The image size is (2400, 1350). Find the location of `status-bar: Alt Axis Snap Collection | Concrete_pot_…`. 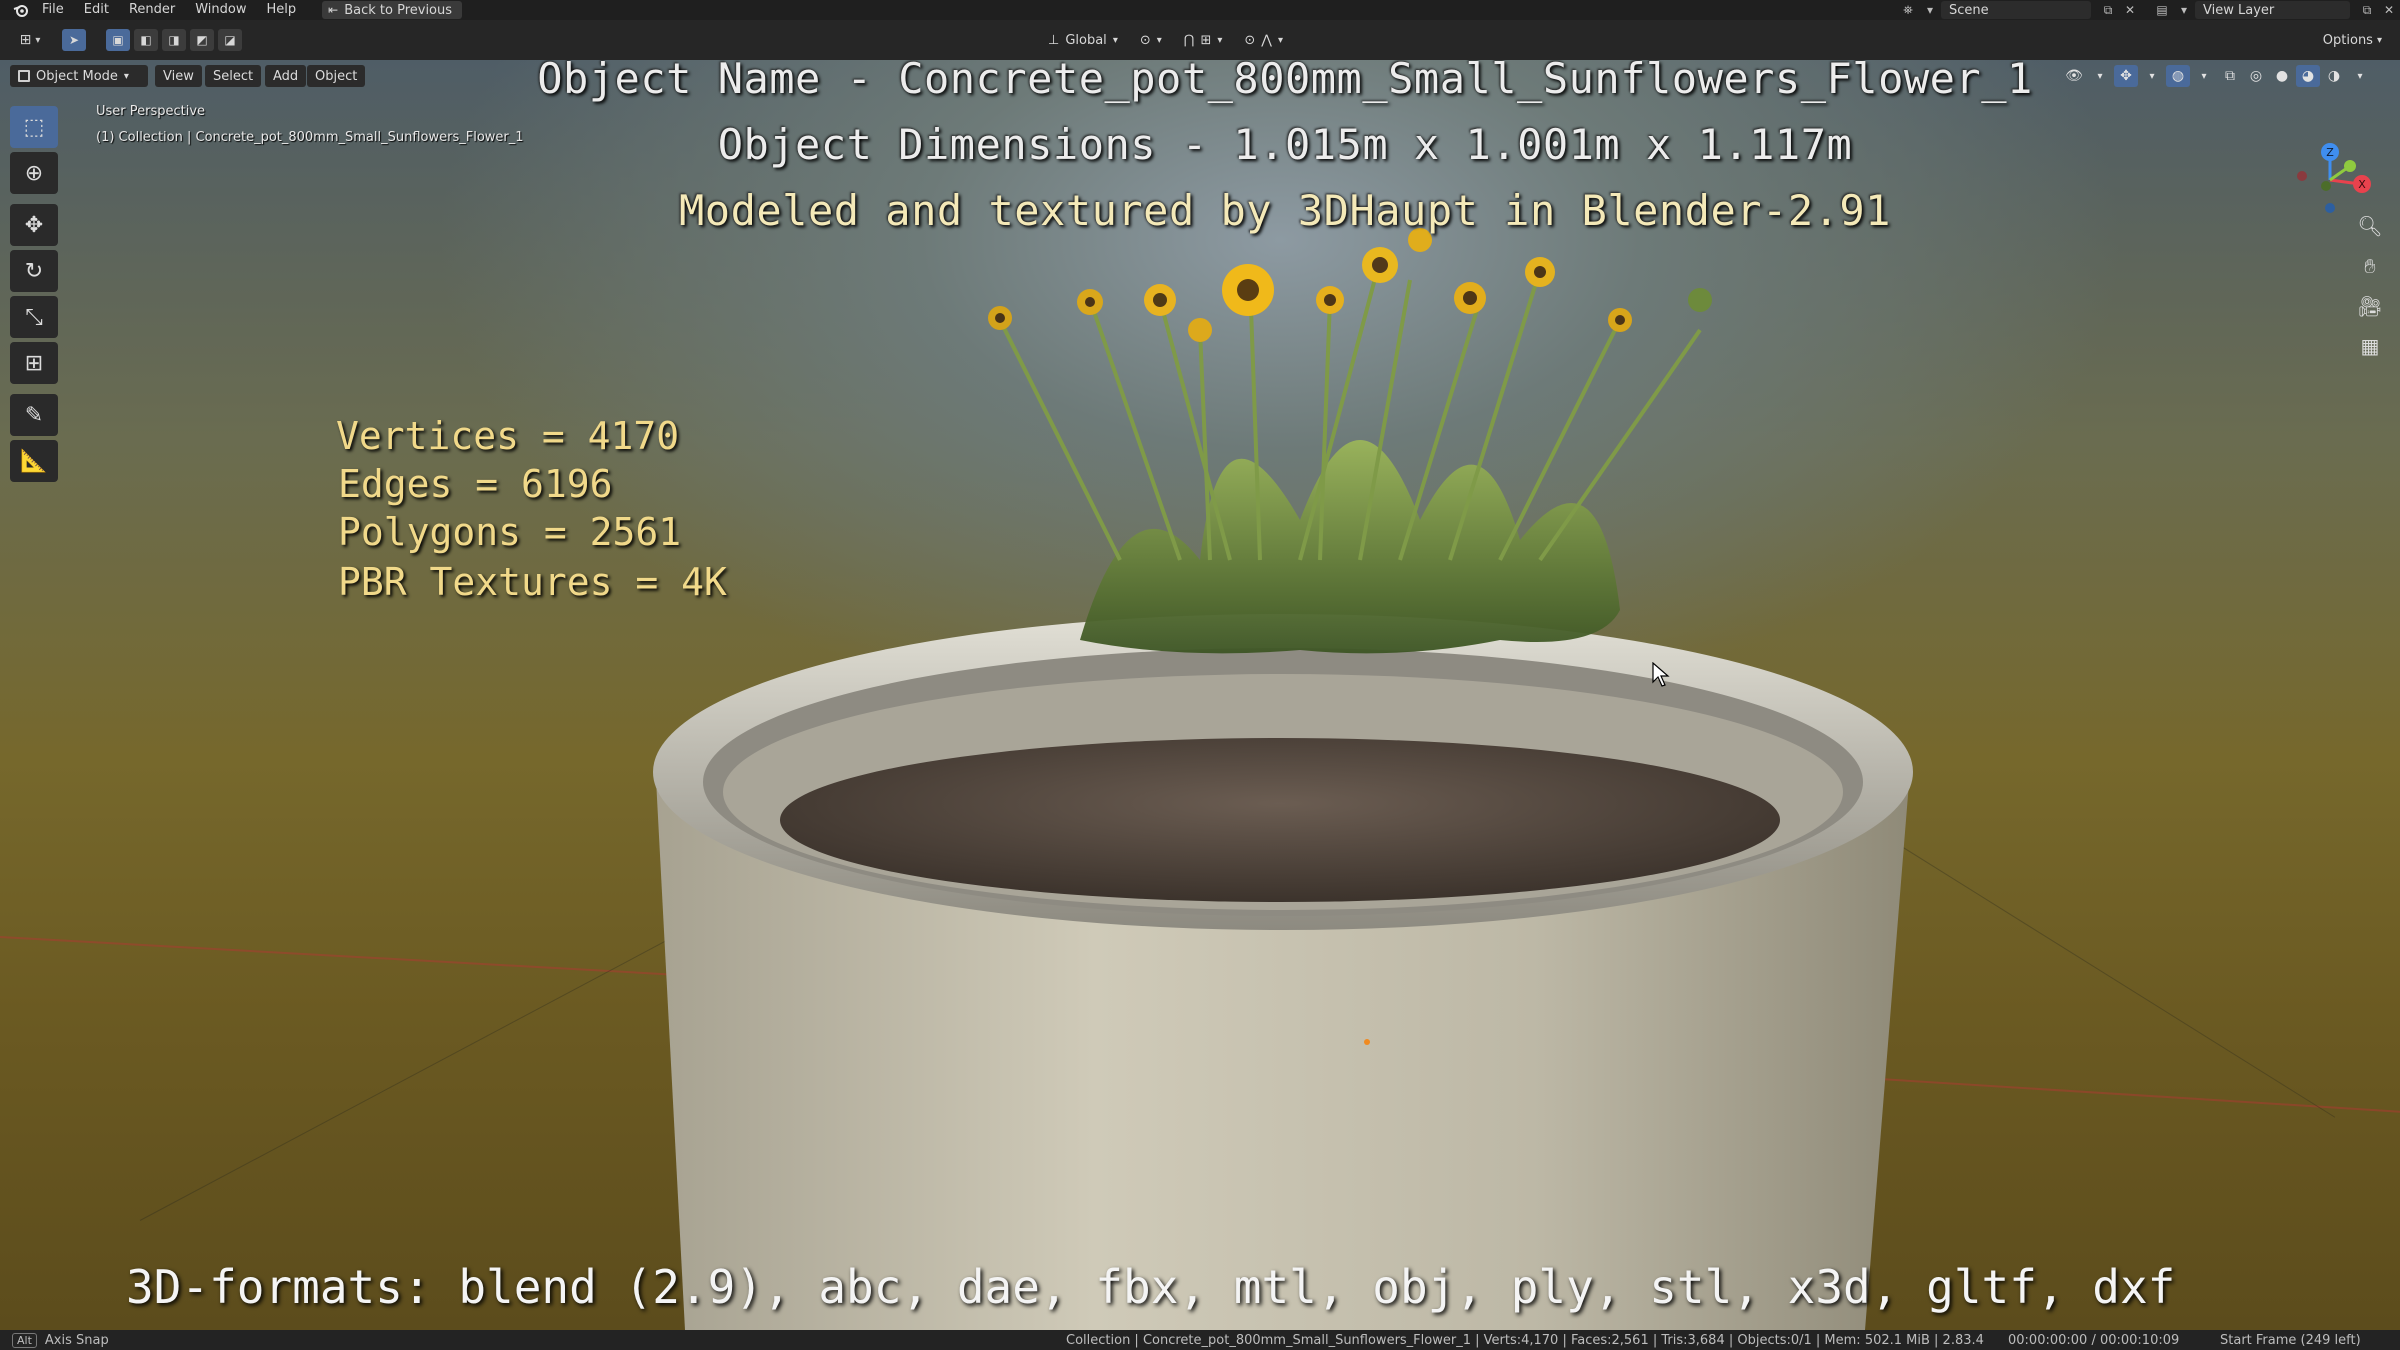

status-bar: Alt Axis Snap Collection | Concrete_pot_… is located at coordinates (1200, 1340).